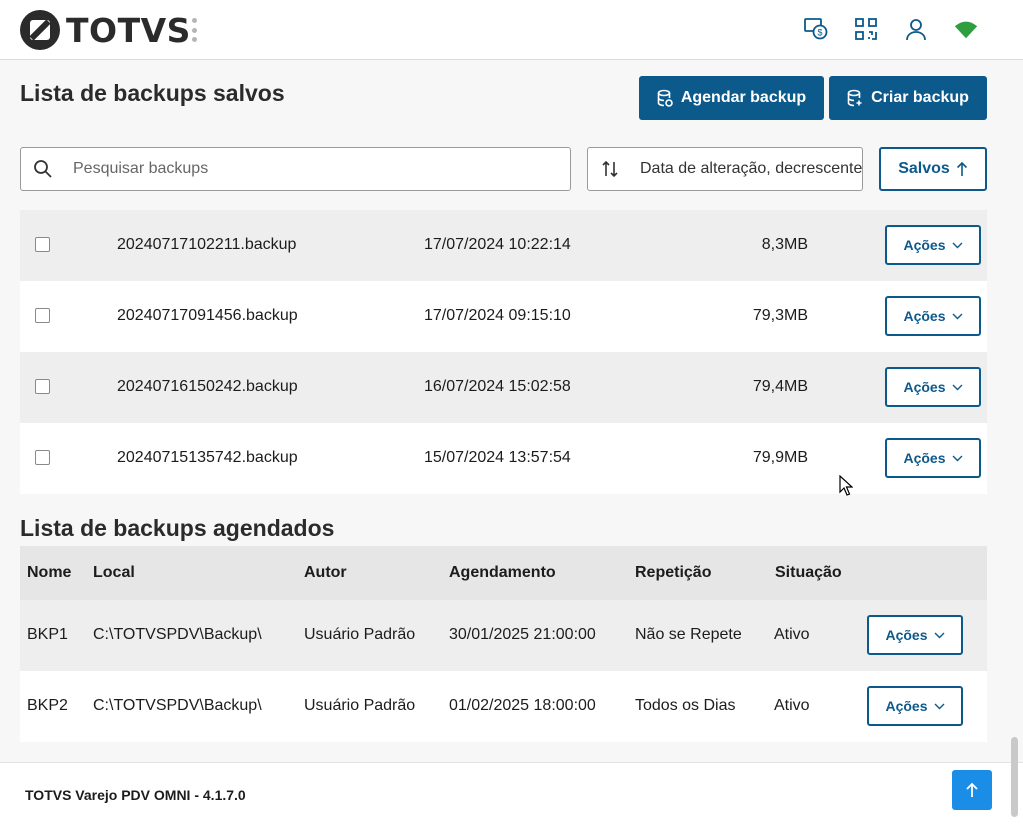 This screenshot has height=824, width=1023. I want to click on backup-name: 20240717091456.backup, so click(207, 315).